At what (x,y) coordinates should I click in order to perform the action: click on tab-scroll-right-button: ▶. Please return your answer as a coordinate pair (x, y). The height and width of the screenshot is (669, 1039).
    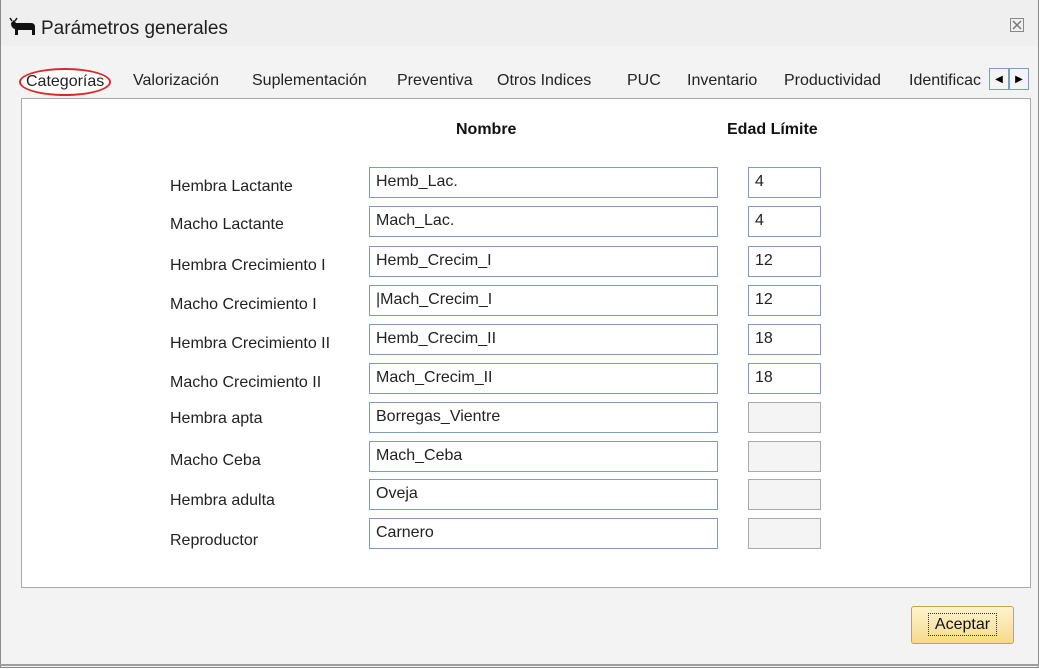
    Looking at the image, I should click on (1019, 79).